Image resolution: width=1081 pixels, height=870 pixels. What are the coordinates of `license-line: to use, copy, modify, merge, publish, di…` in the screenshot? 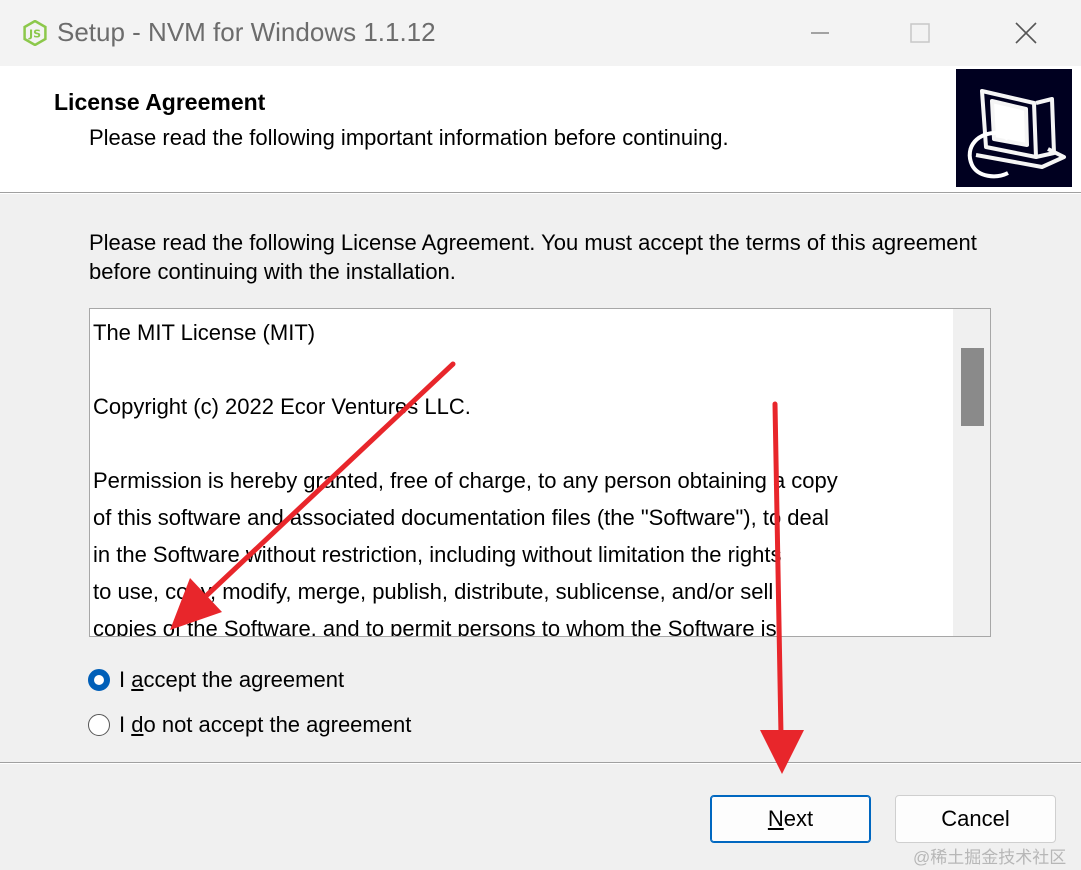 It's located at (433, 591).